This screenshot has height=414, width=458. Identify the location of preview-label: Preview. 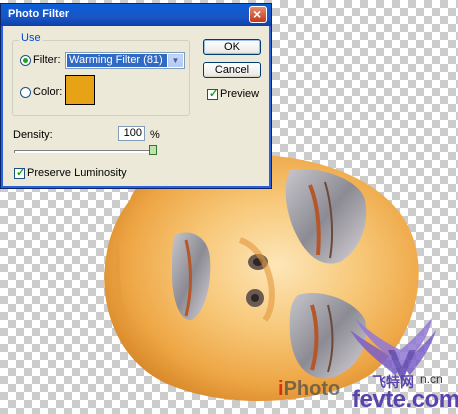
(239, 94).